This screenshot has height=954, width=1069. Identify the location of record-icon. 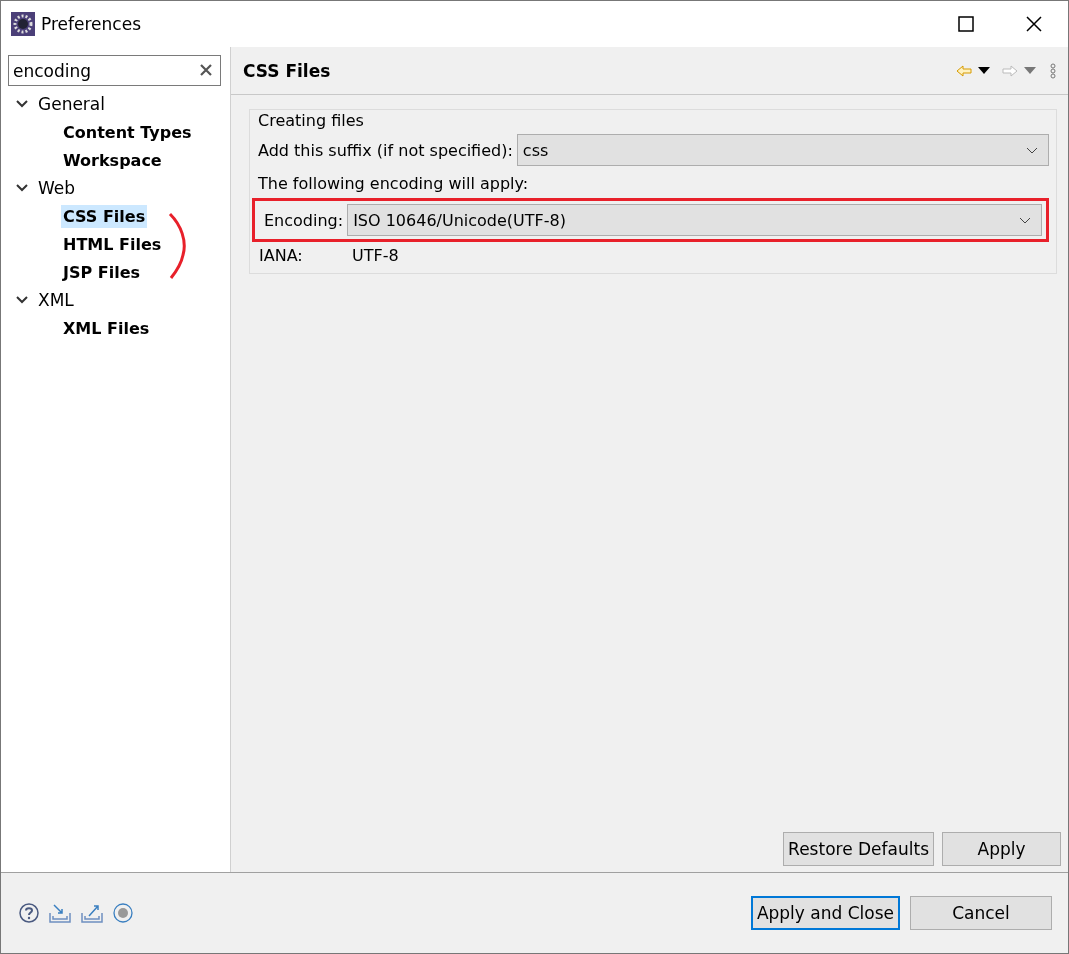
(123, 913).